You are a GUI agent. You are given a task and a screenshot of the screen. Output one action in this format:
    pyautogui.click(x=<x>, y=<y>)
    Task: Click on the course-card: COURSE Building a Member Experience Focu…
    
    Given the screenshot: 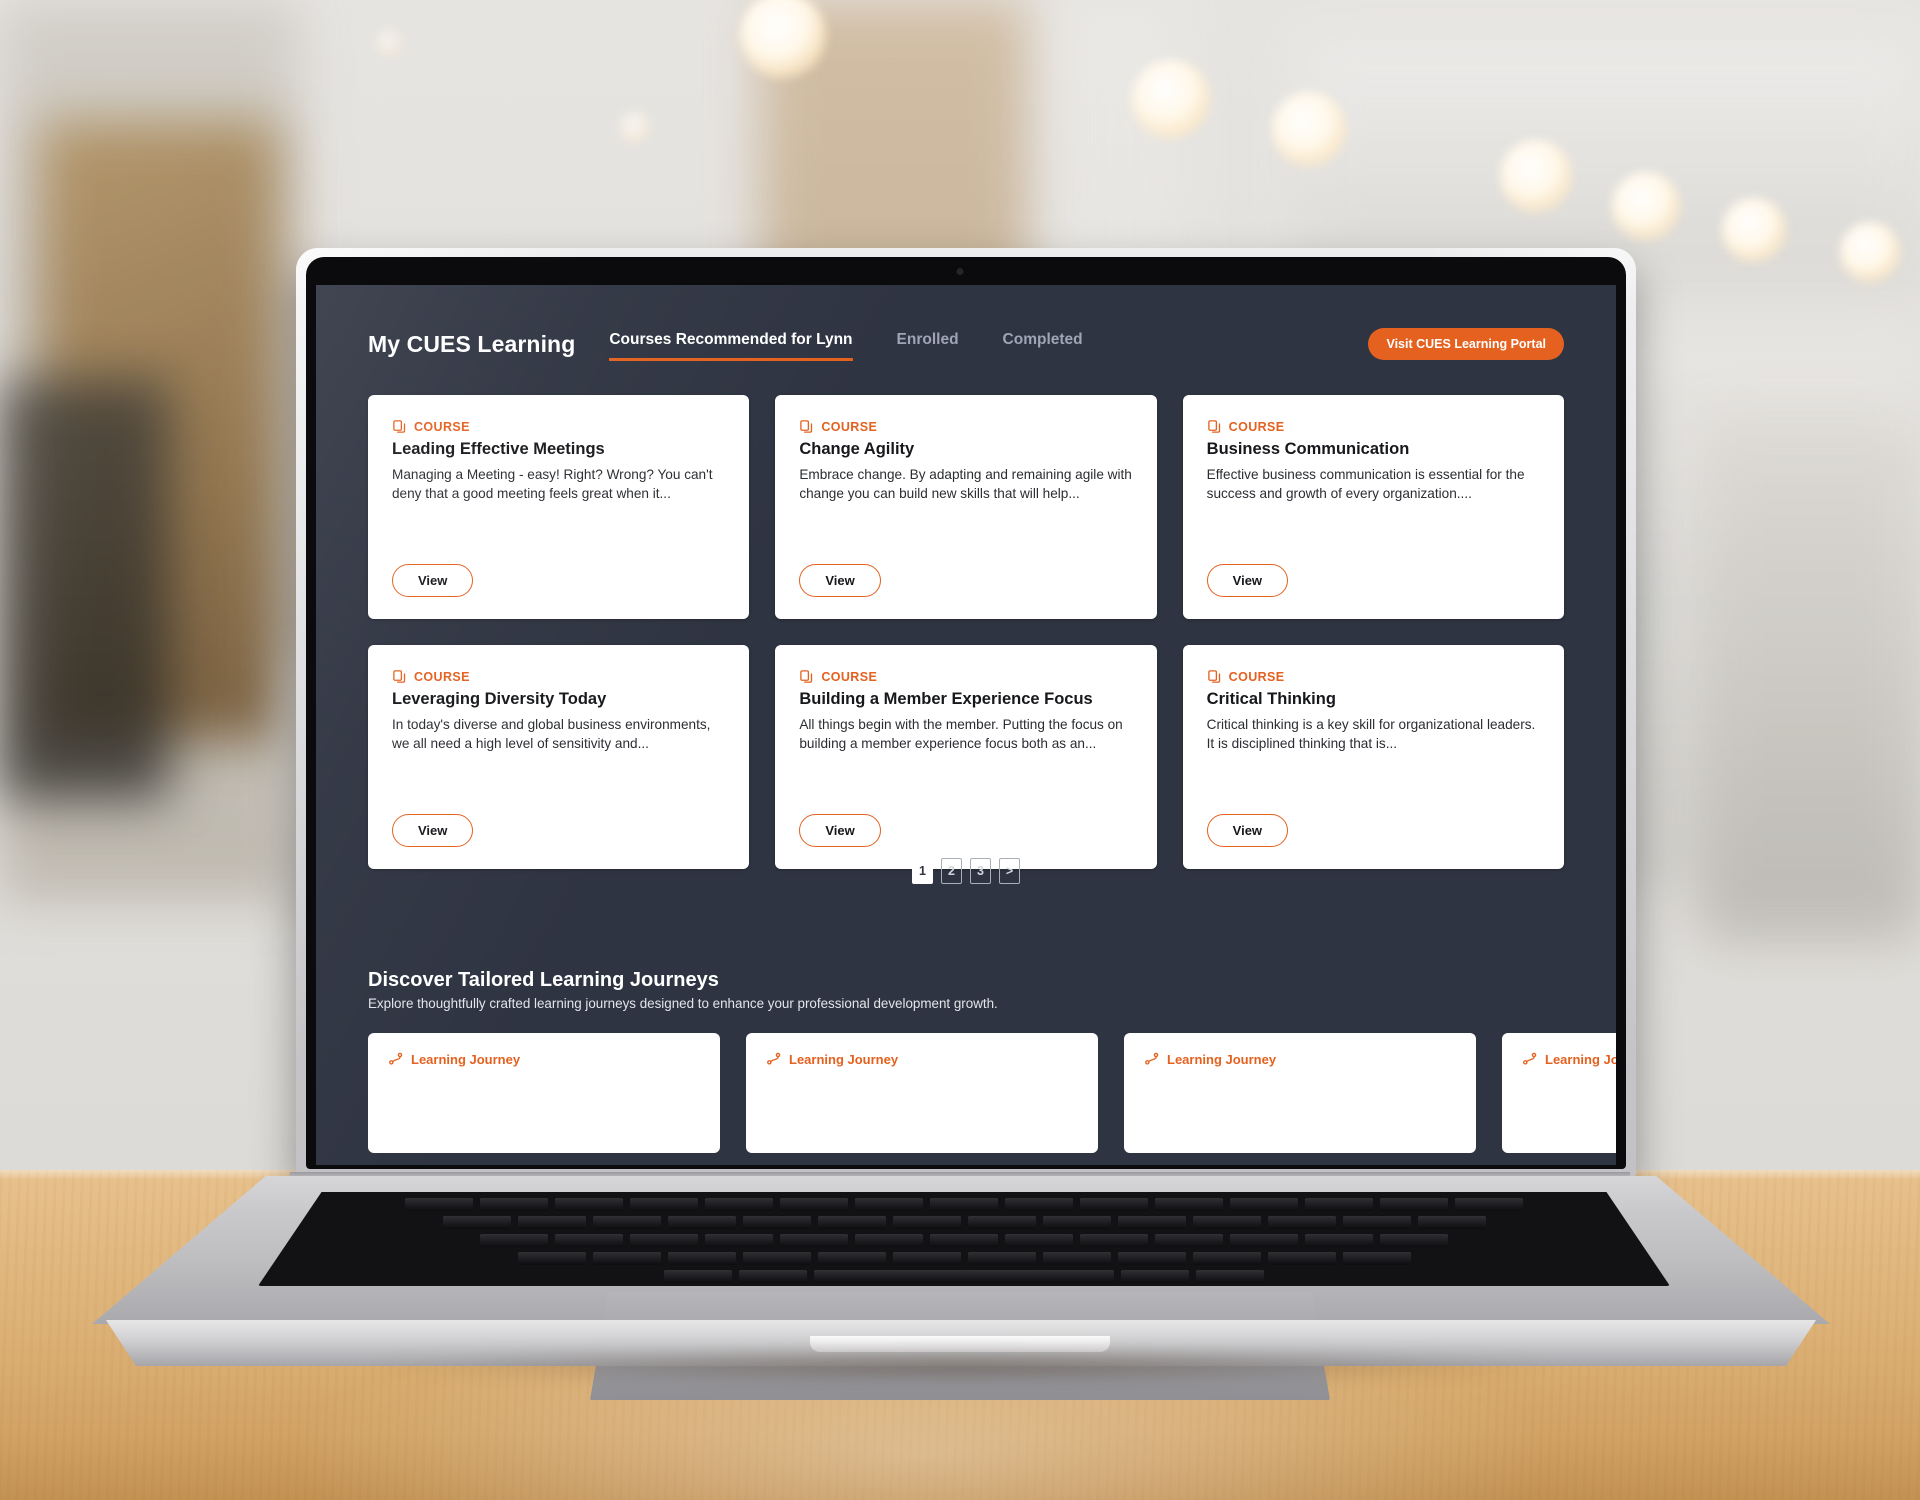 What is the action you would take?
    pyautogui.click(x=966, y=757)
    